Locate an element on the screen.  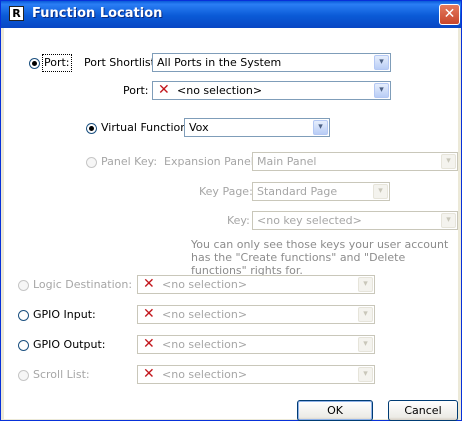
port-radio-label: Port: is located at coordinates (57, 63).